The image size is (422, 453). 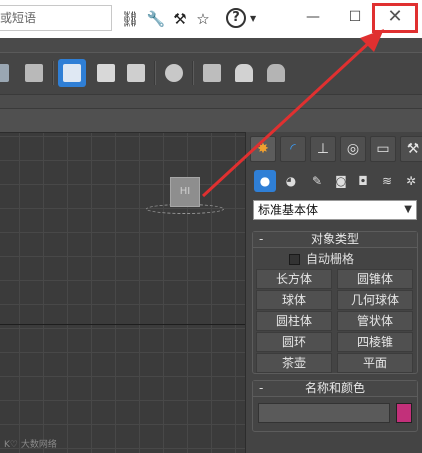 What do you see at coordinates (276, 73) in the screenshot?
I see `render-button` at bounding box center [276, 73].